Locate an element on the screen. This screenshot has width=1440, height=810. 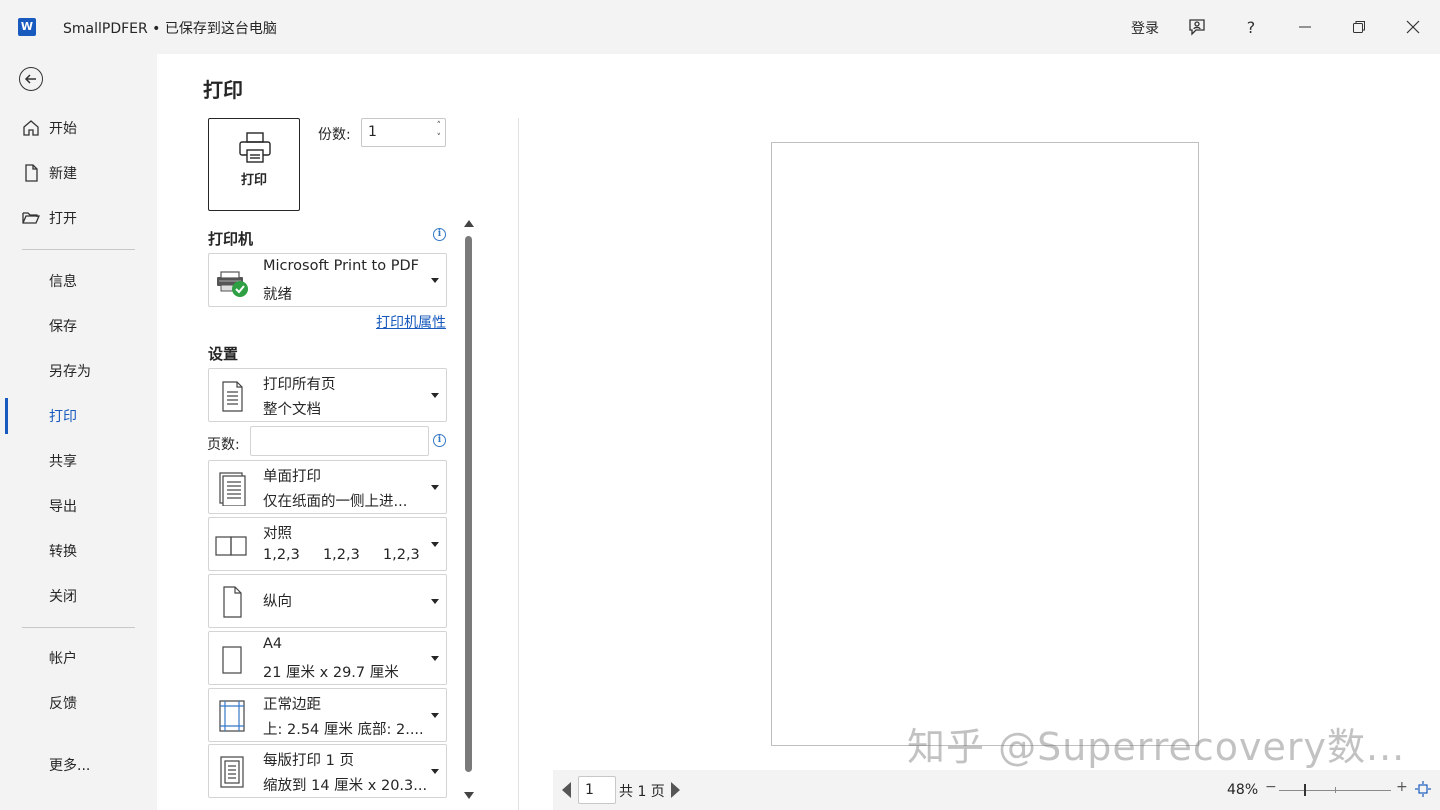
back-button is located at coordinates (31, 79).